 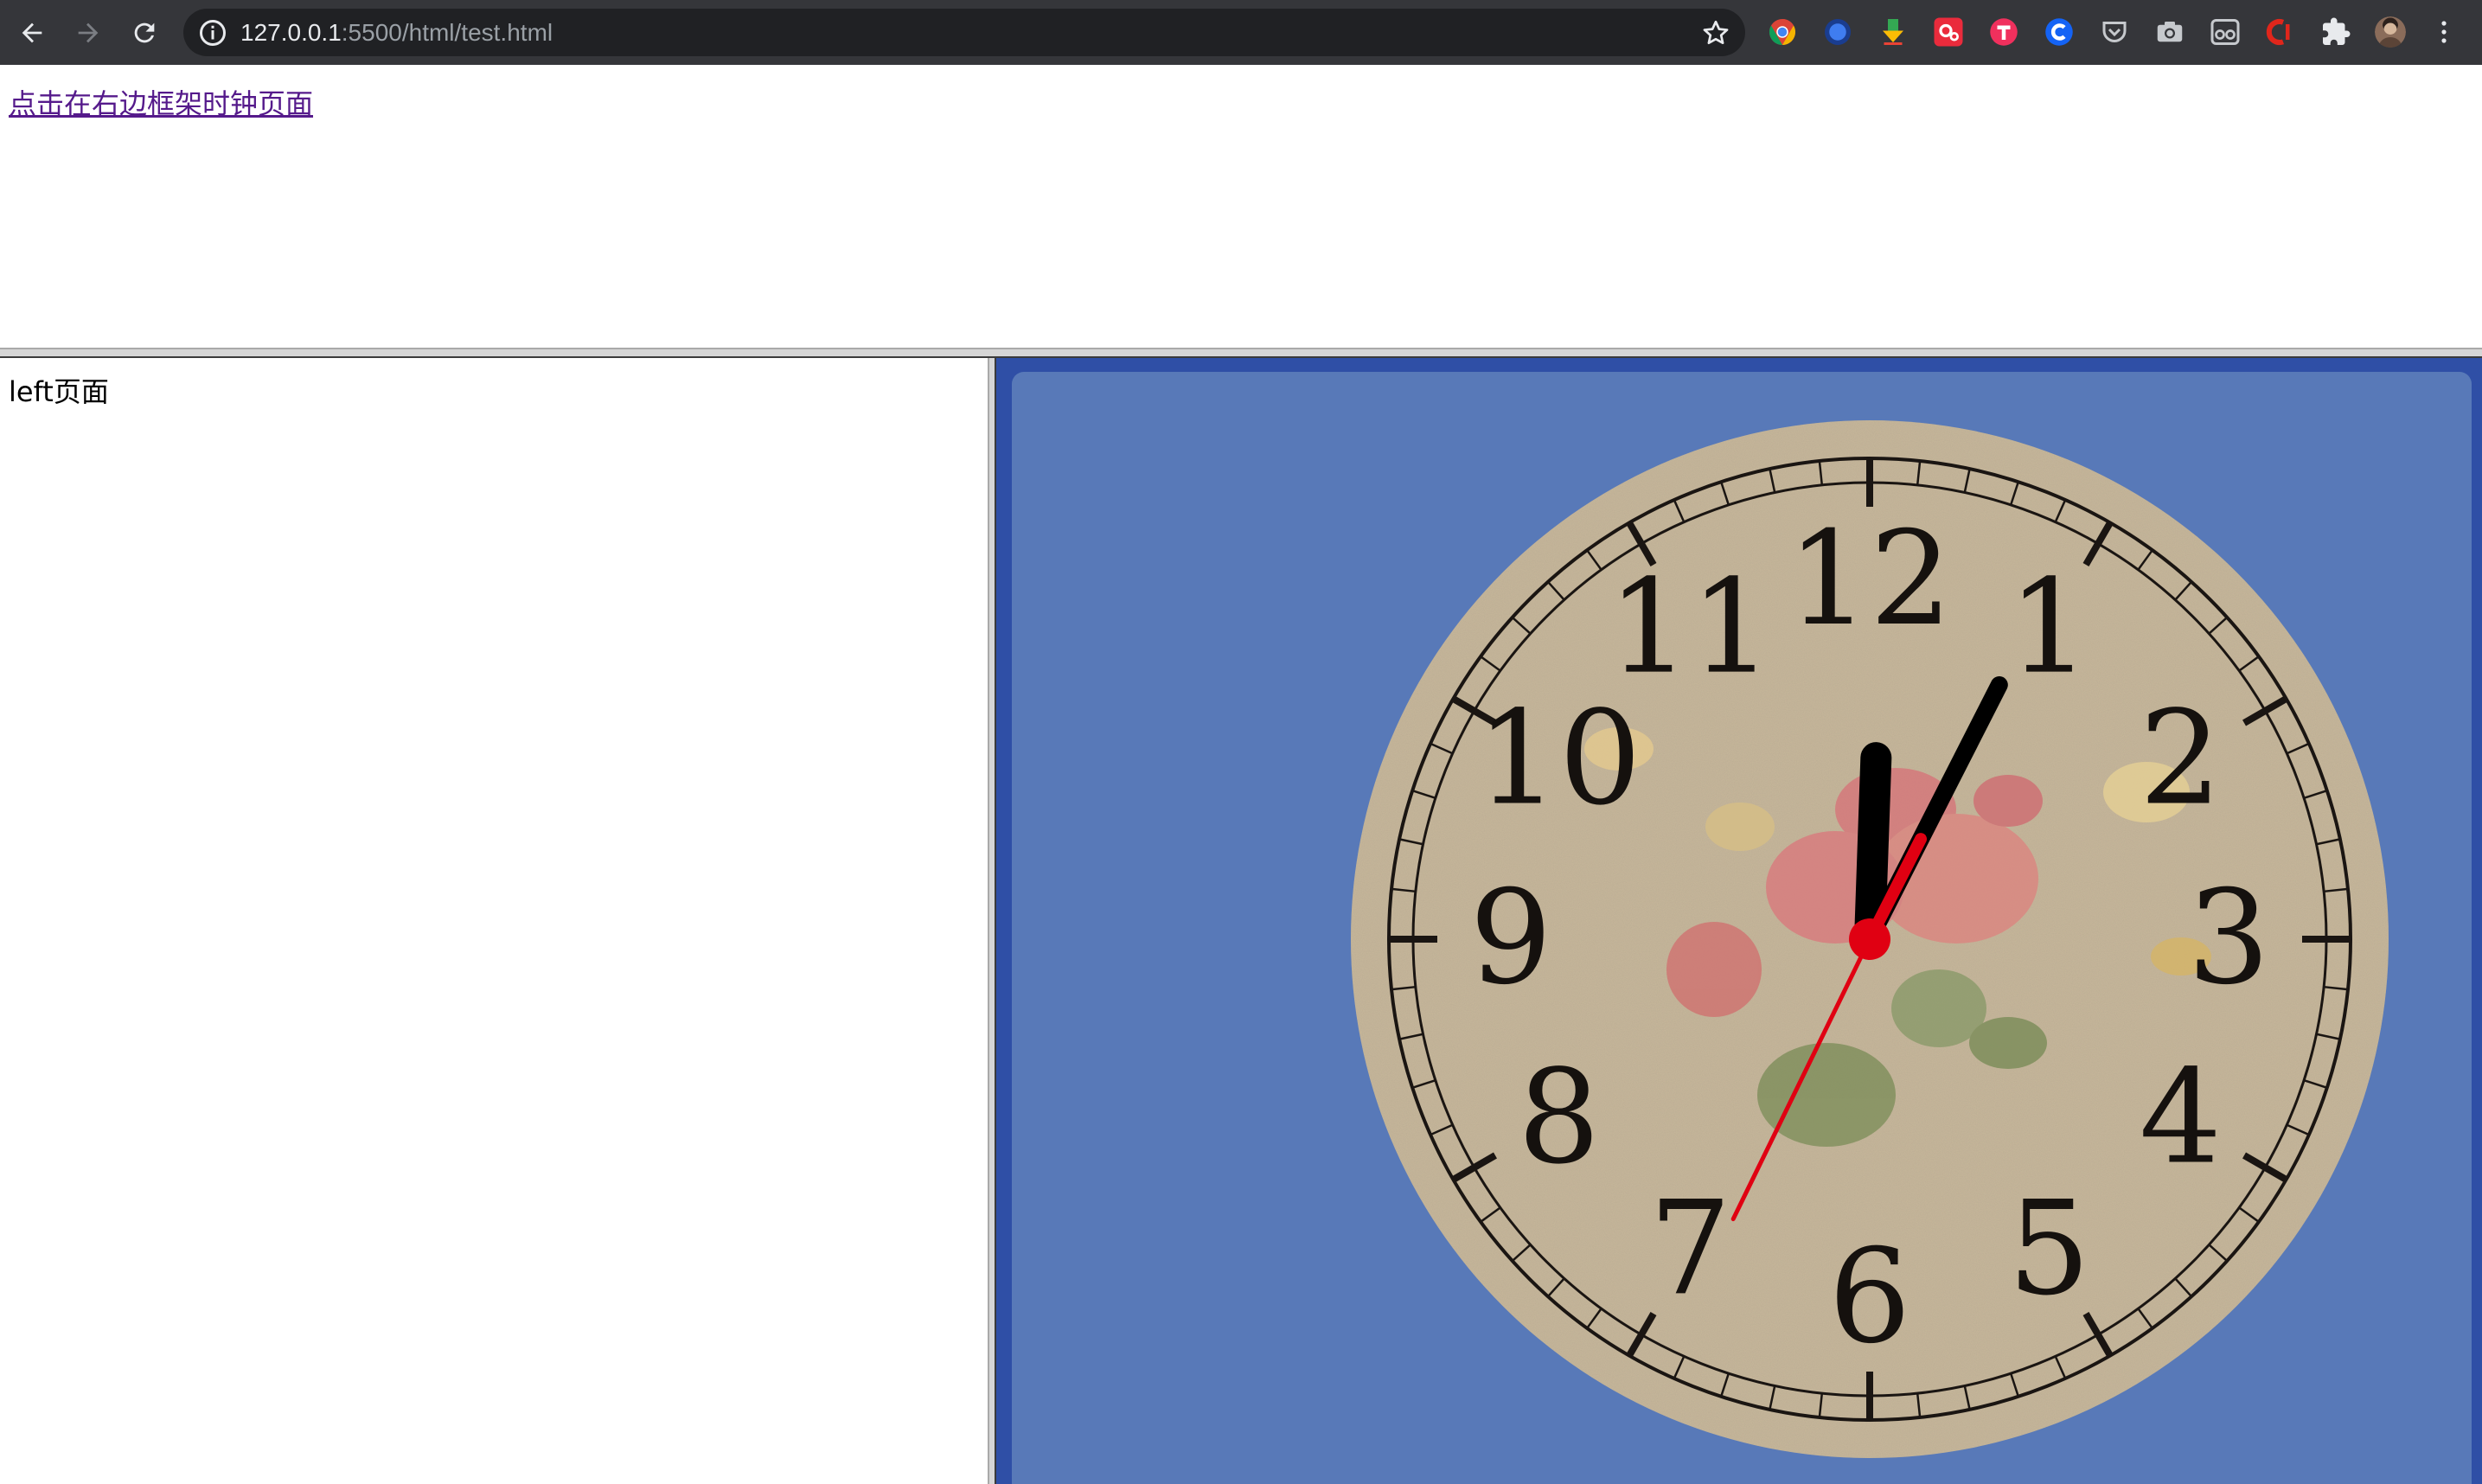 I want to click on profile-avatar, so click(x=2390, y=32).